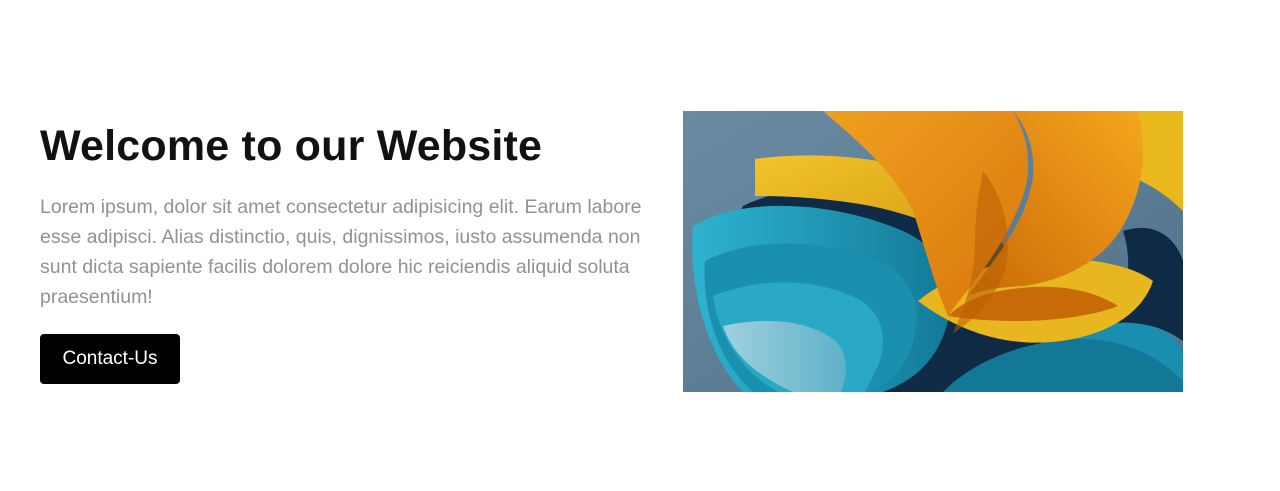 The width and height of the screenshot is (1280, 491). What do you see at coordinates (110, 359) in the screenshot?
I see `contact-us-button: Contact-Us` at bounding box center [110, 359].